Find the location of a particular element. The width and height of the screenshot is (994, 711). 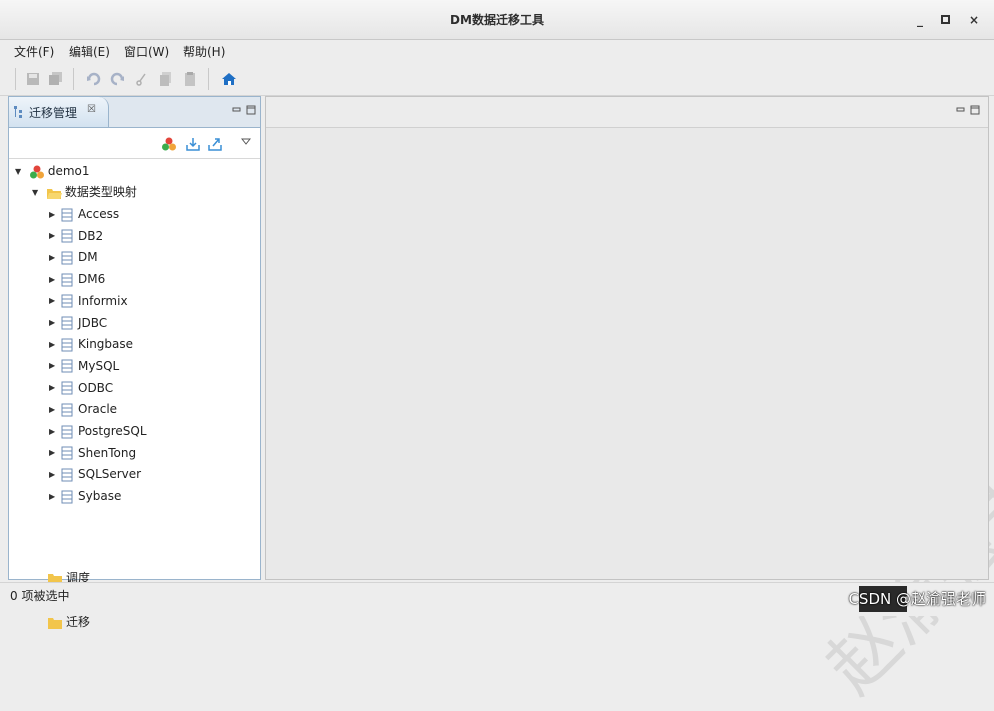

minimize-maximize-view-icons is located at coordinates (245, 111).